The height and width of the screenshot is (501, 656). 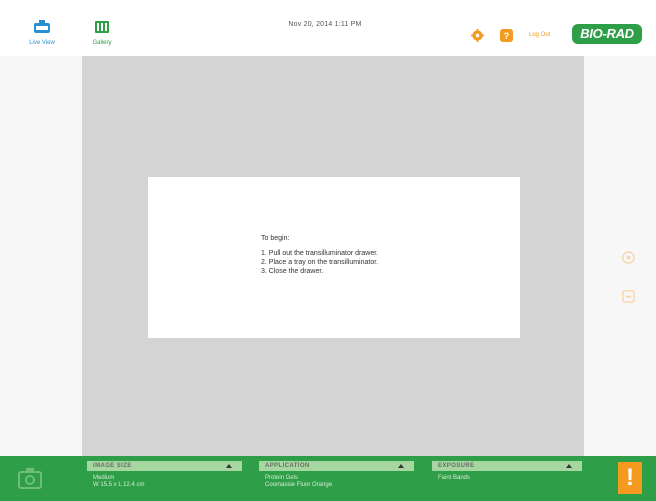 I want to click on capture-camera-icon, so click(x=30, y=478).